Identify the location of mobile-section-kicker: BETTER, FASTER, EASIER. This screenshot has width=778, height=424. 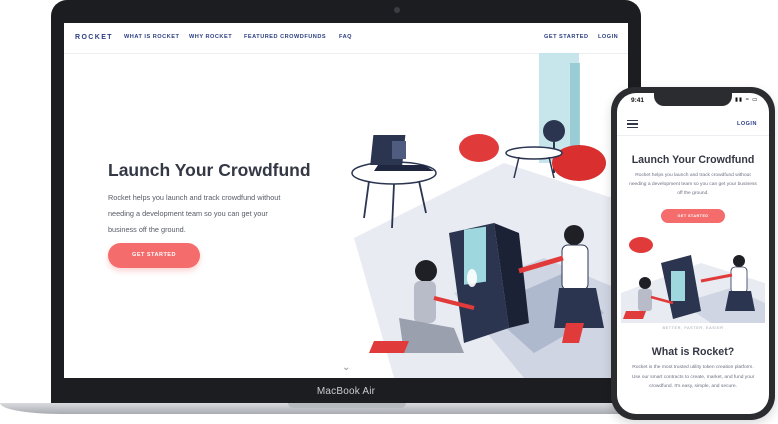
(693, 328).